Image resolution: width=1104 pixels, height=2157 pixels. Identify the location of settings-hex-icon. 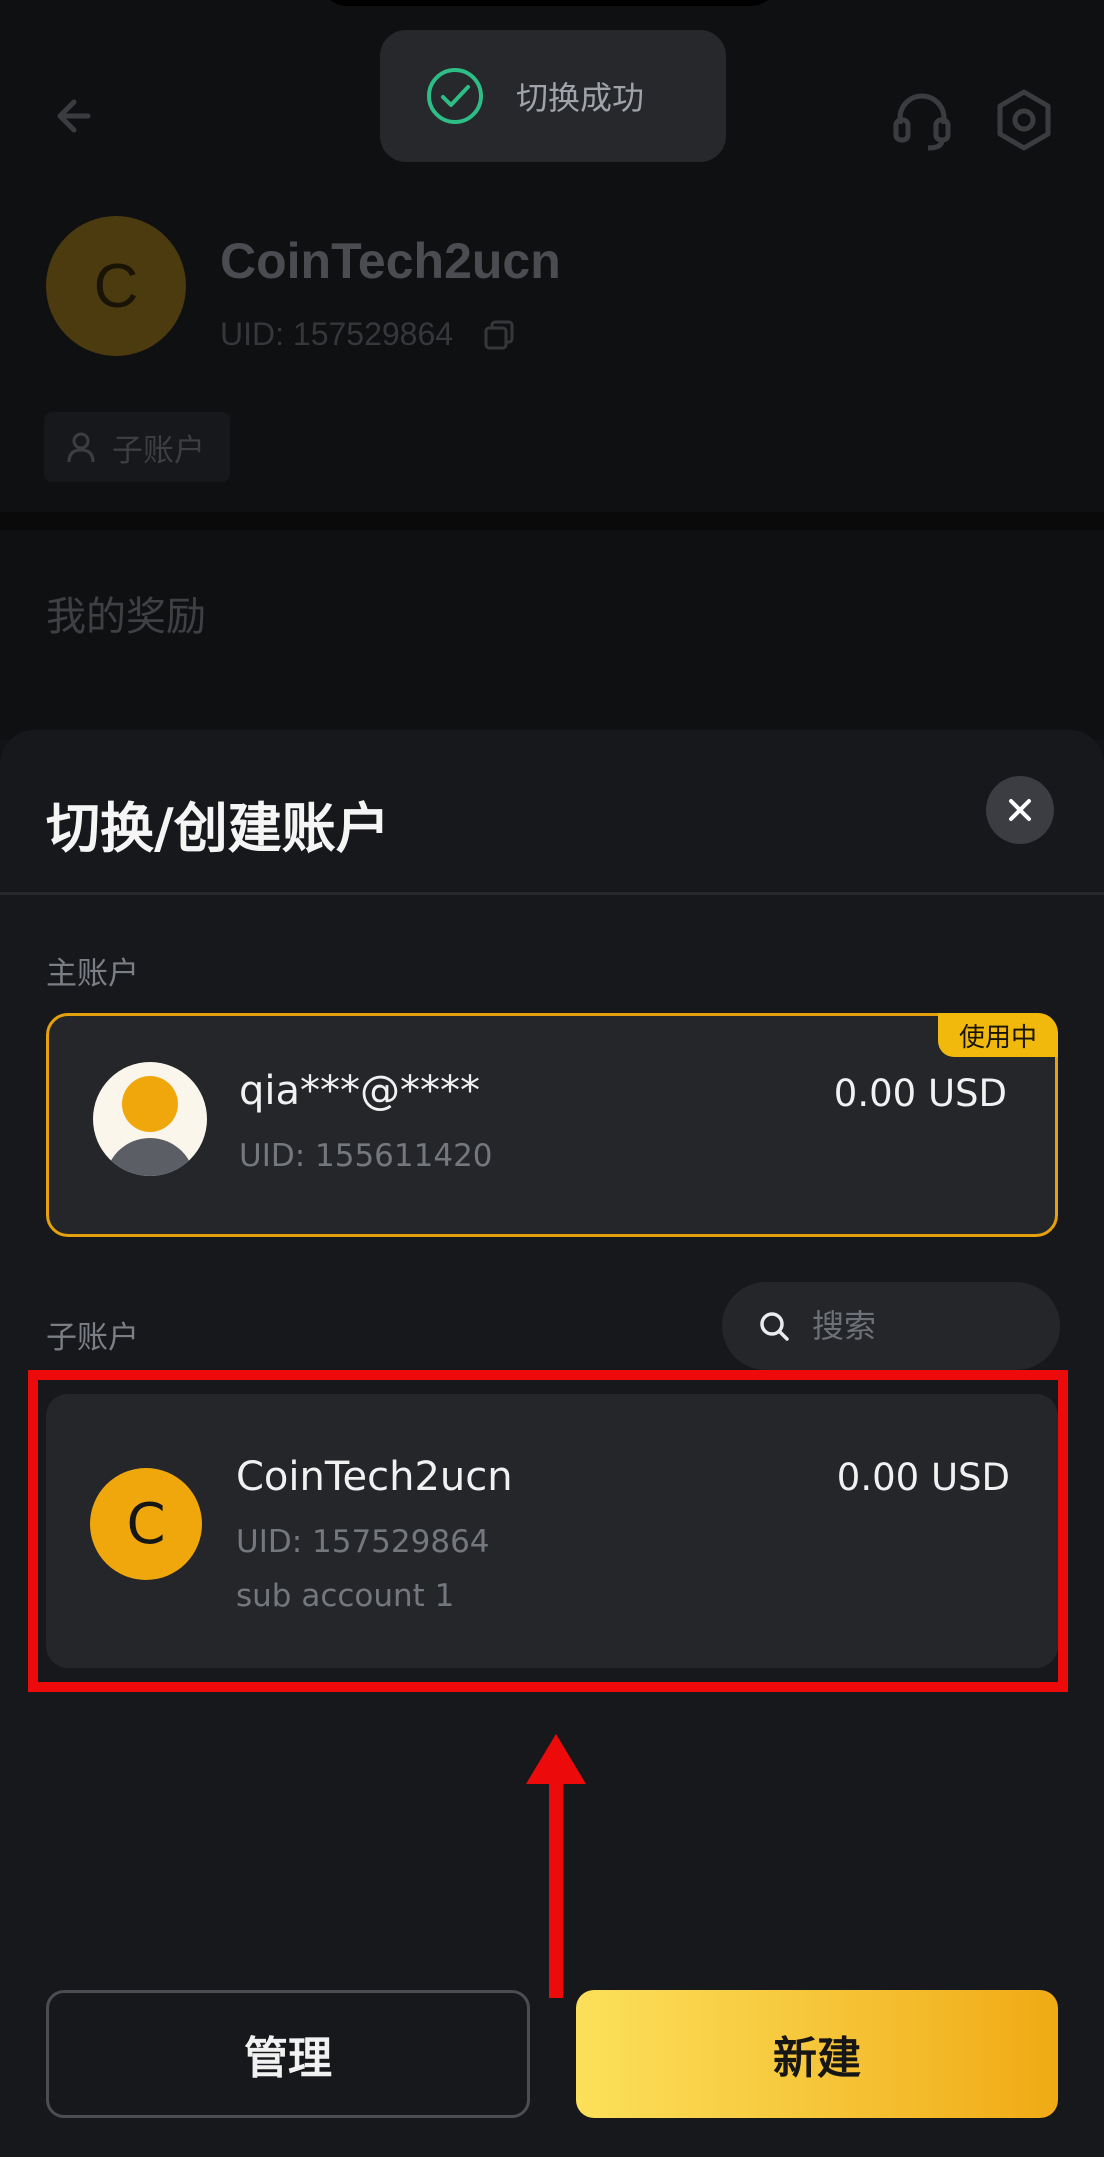
(1024, 120).